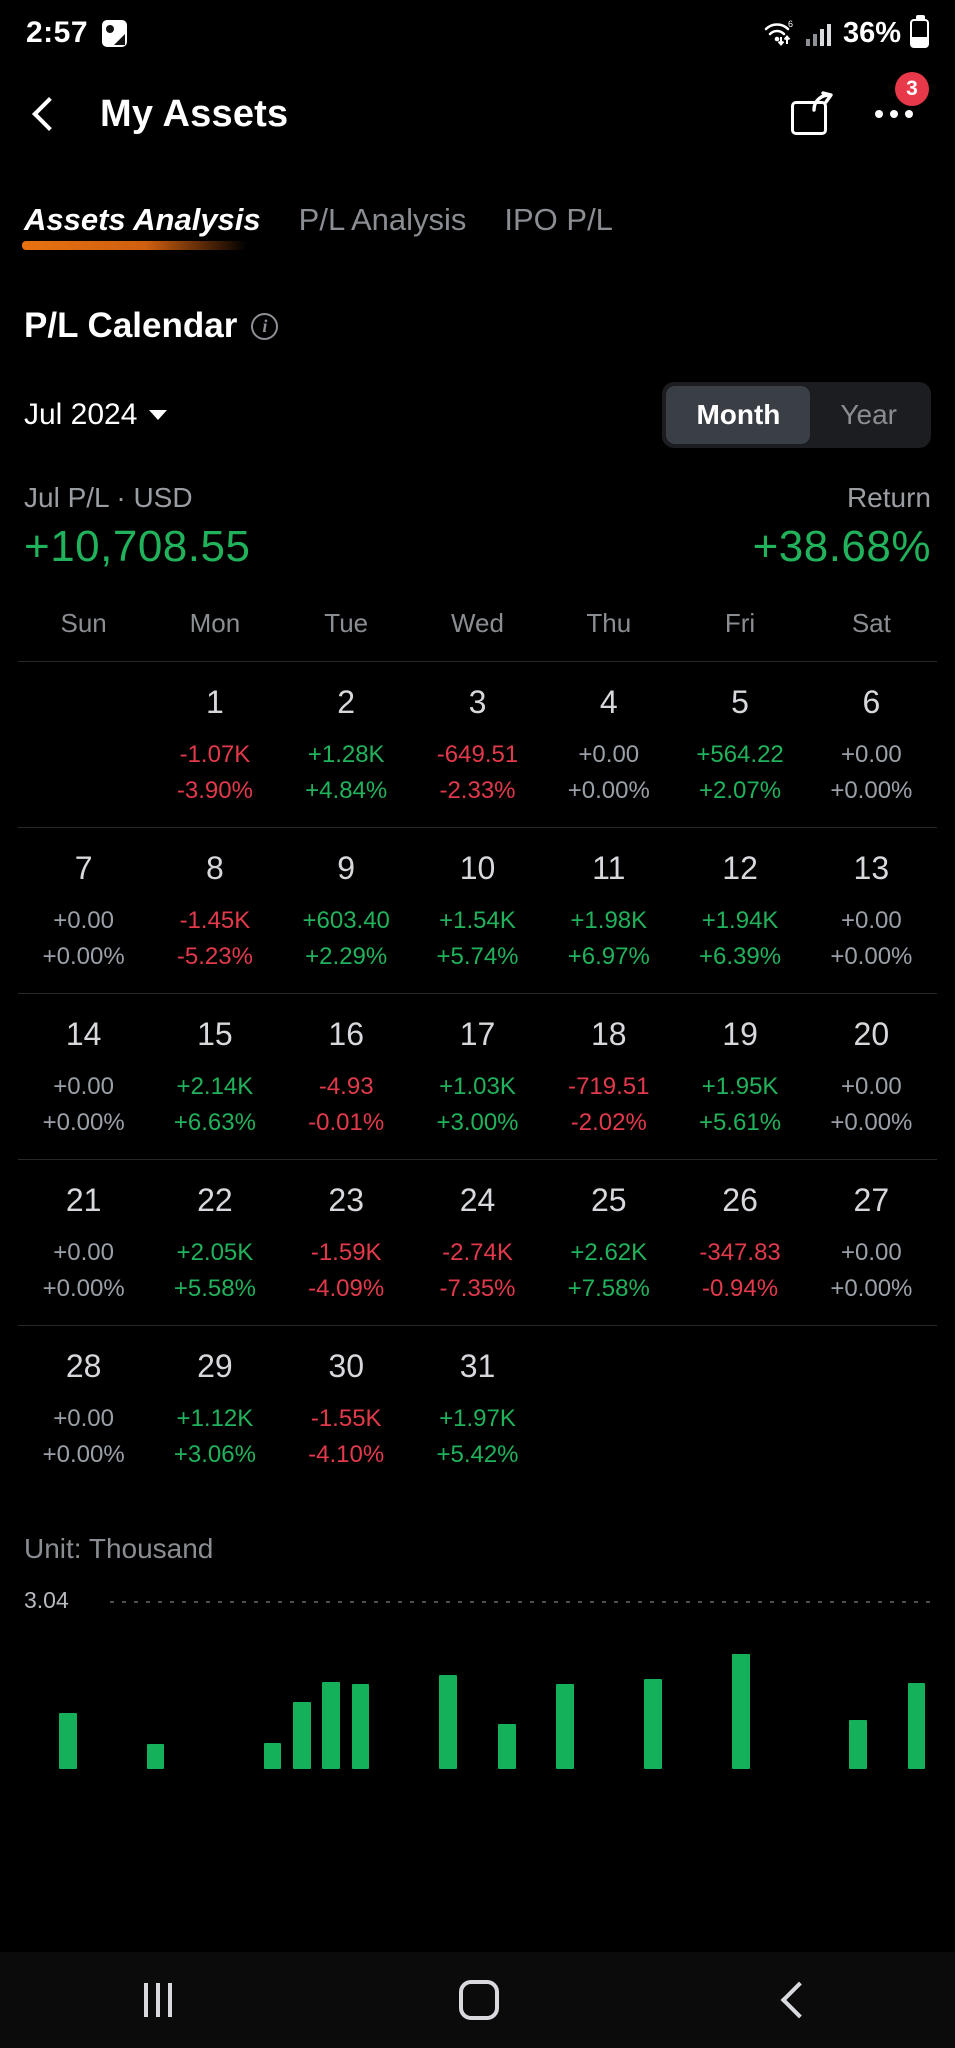  What do you see at coordinates (477, 1288) in the screenshot?
I see `calendar-day-percent: -7.35%` at bounding box center [477, 1288].